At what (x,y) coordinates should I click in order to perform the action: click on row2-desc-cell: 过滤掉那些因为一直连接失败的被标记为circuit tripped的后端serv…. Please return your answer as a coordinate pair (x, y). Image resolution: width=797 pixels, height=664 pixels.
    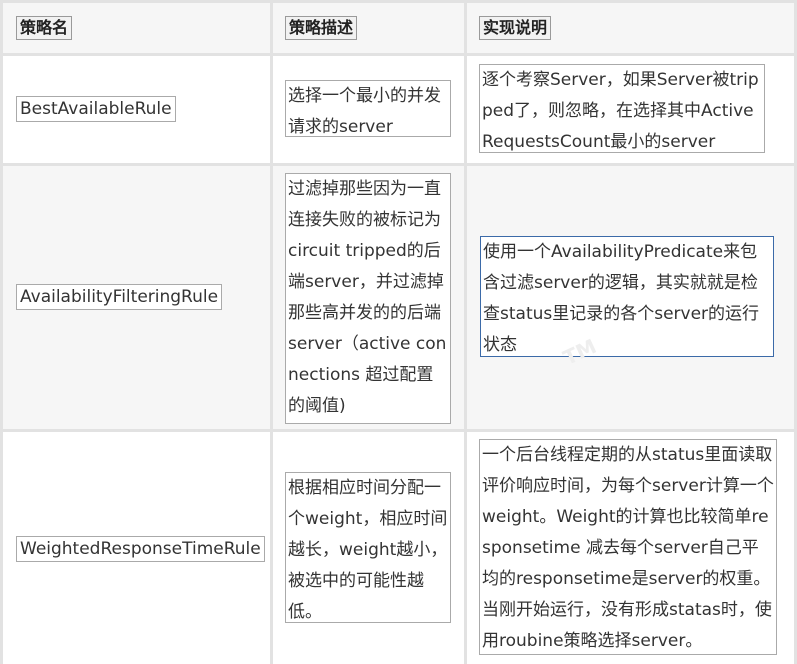
    Looking at the image, I should click on (368, 297).